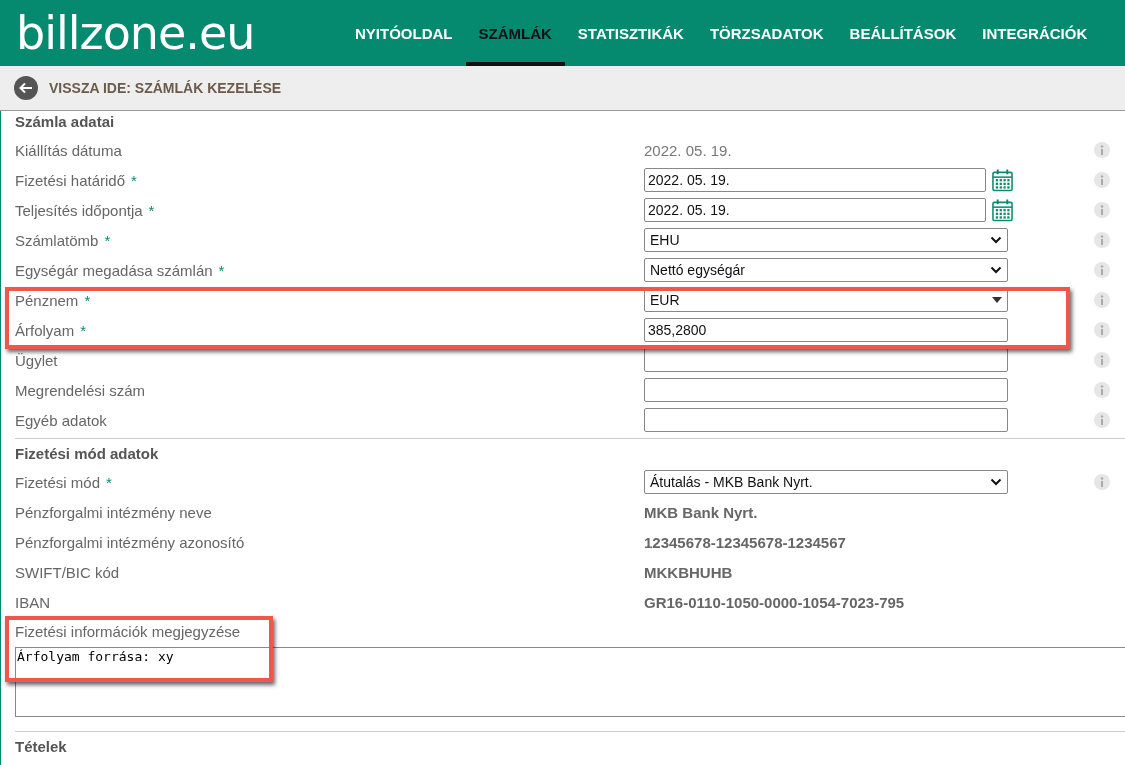 The height and width of the screenshot is (765, 1125). I want to click on field-label: Fizetési határidő, so click(70, 180).